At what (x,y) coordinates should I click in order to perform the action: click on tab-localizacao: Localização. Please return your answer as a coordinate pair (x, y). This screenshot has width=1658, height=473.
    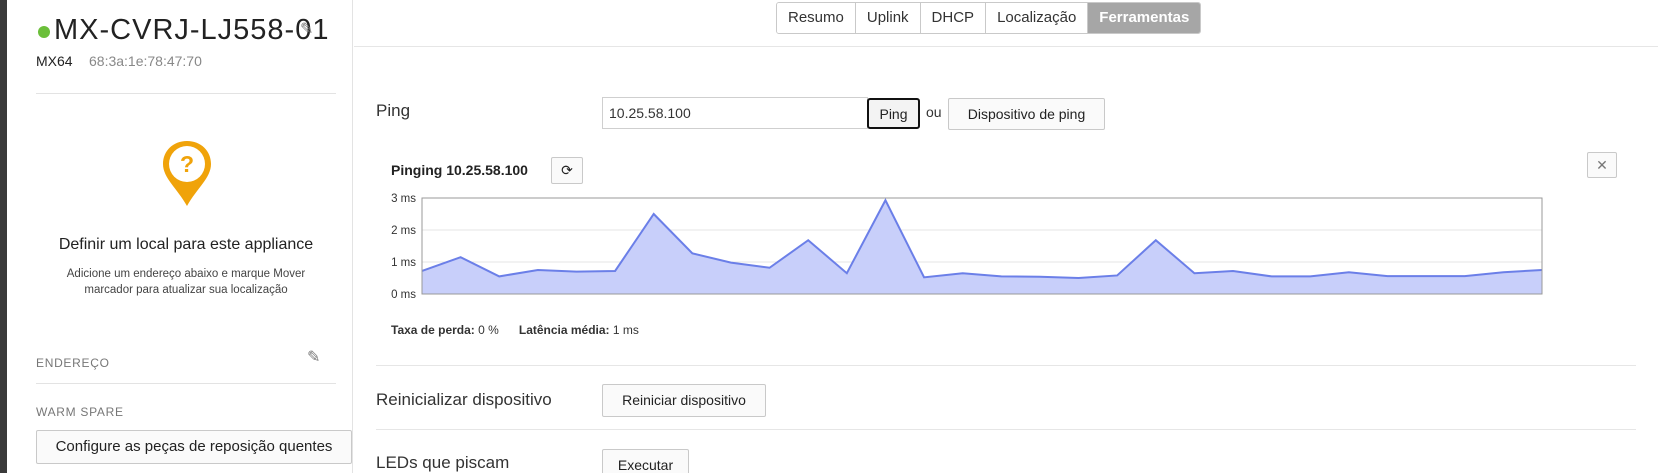
    Looking at the image, I should click on (1037, 18).